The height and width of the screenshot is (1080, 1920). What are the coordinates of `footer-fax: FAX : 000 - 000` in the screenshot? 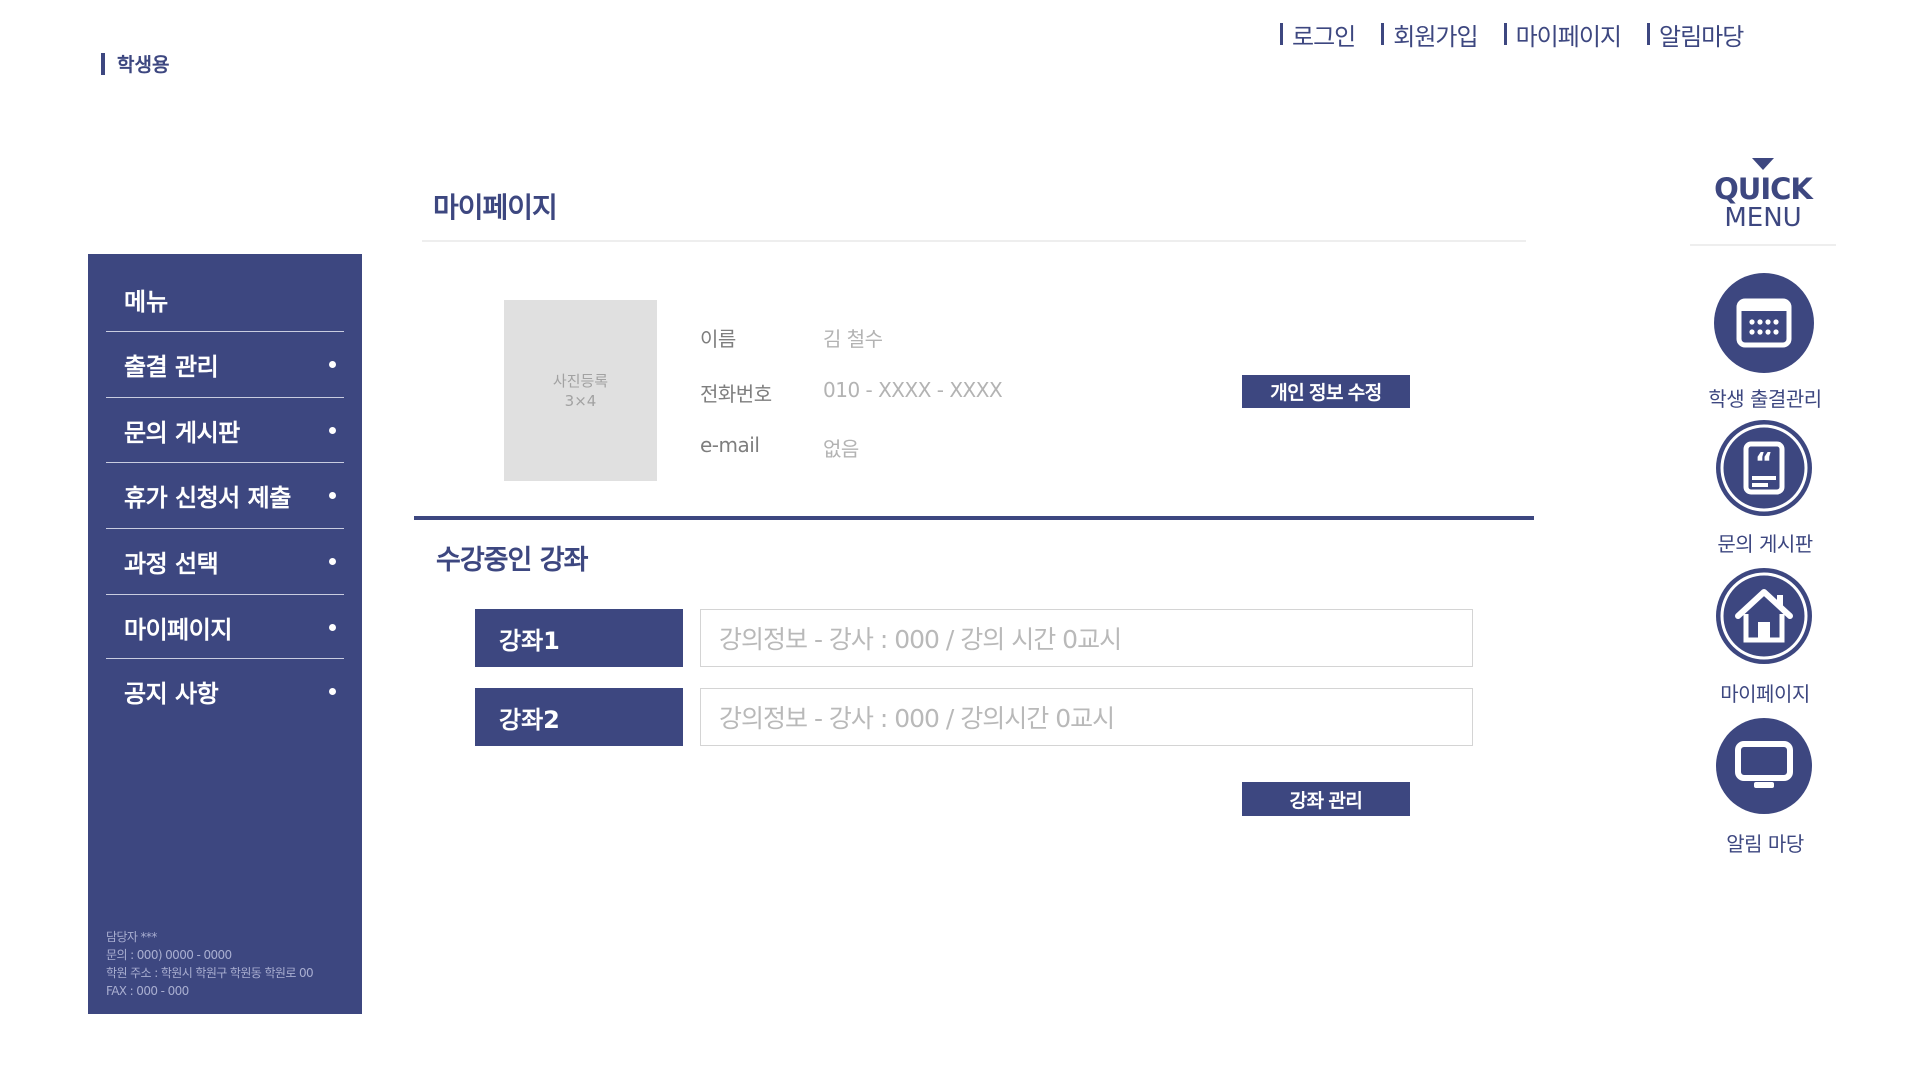 It's located at (147, 991).